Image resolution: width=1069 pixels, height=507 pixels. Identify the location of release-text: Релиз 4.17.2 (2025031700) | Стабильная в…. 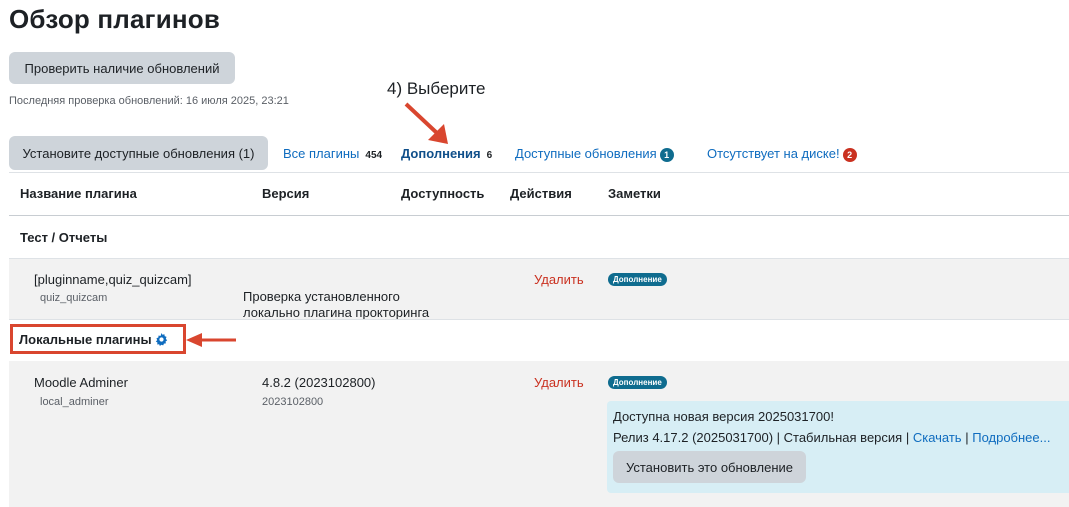
(761, 437).